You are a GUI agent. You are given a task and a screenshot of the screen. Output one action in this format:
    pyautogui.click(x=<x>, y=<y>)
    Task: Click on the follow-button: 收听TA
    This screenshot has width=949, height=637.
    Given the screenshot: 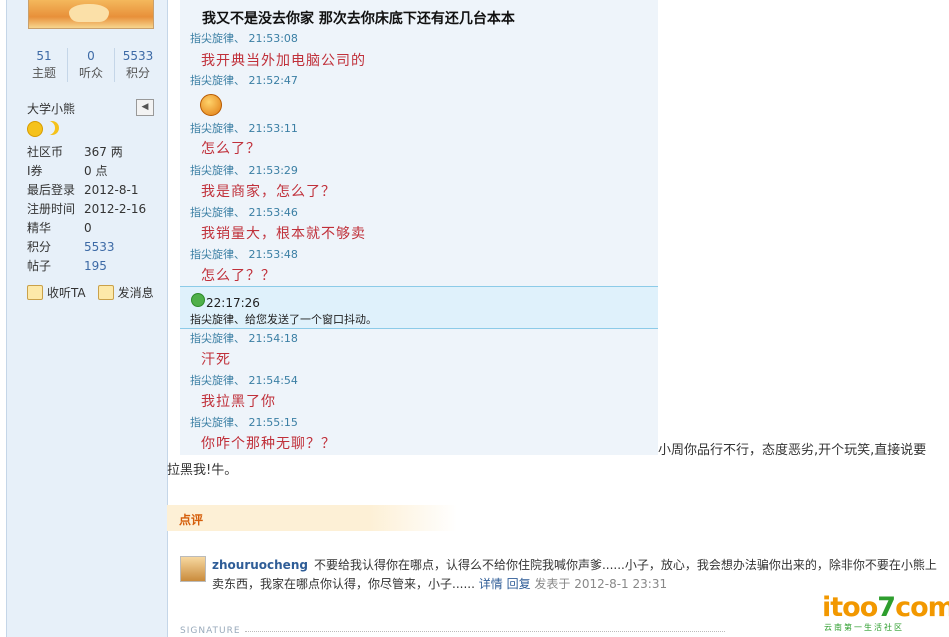 What is the action you would take?
    pyautogui.click(x=56, y=292)
    